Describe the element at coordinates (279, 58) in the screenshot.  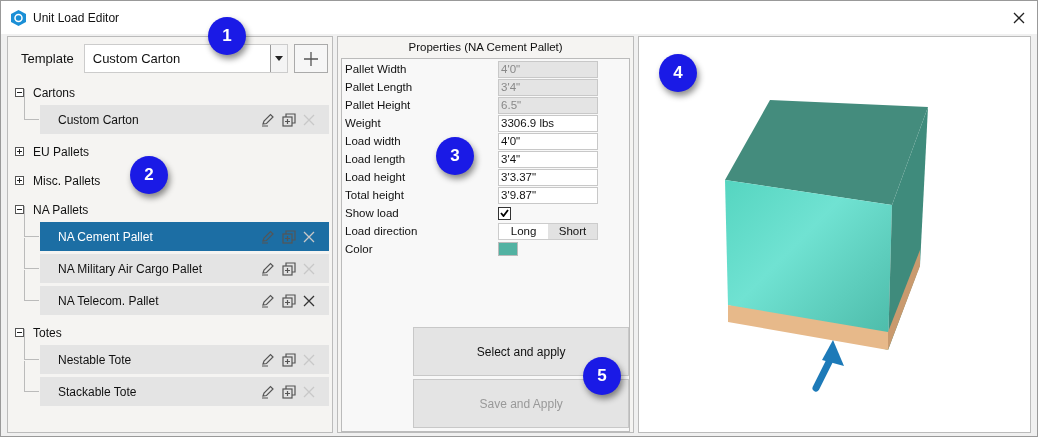
I see `dropdown-caret-icon` at that location.